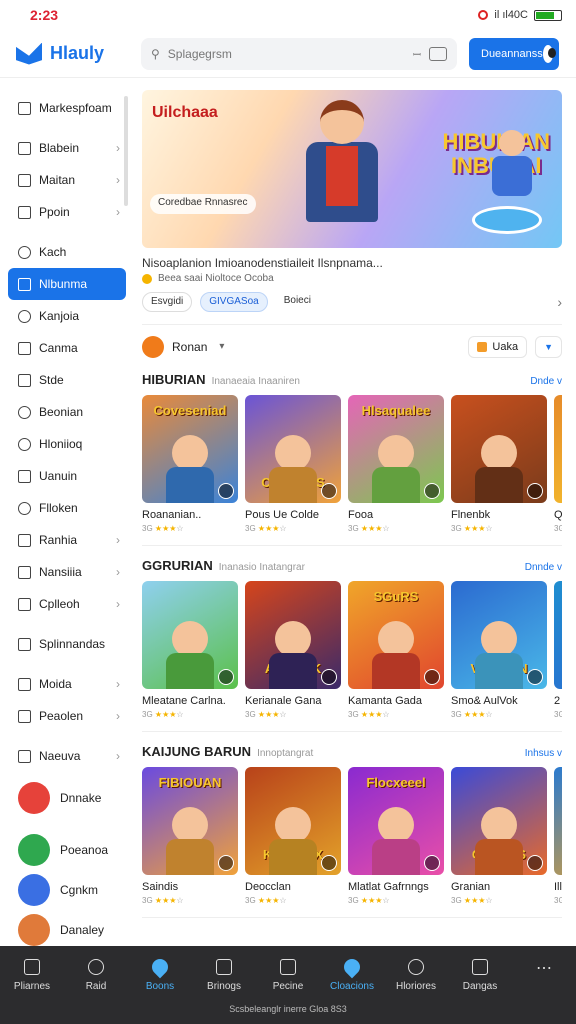  What do you see at coordinates (352, 565) in the screenshot?
I see `section-header: GGRURIAN Inanasio Inatangrar Dnnde v` at bounding box center [352, 565].